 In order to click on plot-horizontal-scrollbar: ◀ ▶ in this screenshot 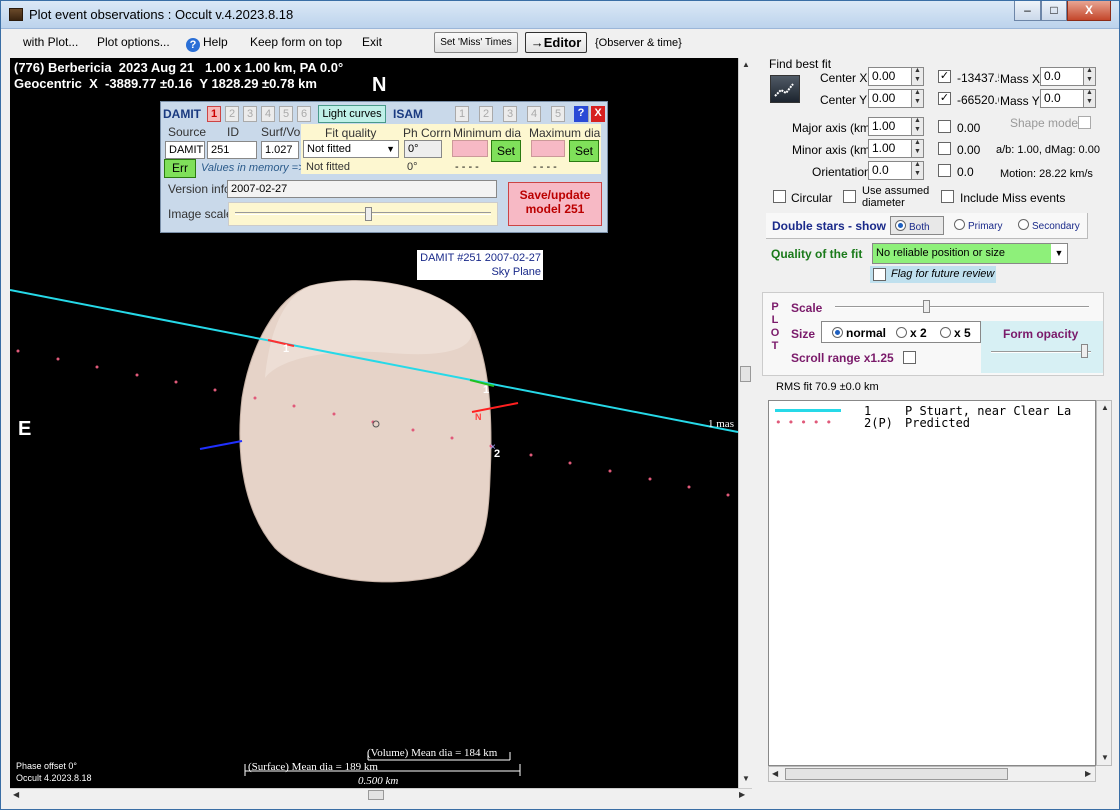, I will do `click(381, 795)`.